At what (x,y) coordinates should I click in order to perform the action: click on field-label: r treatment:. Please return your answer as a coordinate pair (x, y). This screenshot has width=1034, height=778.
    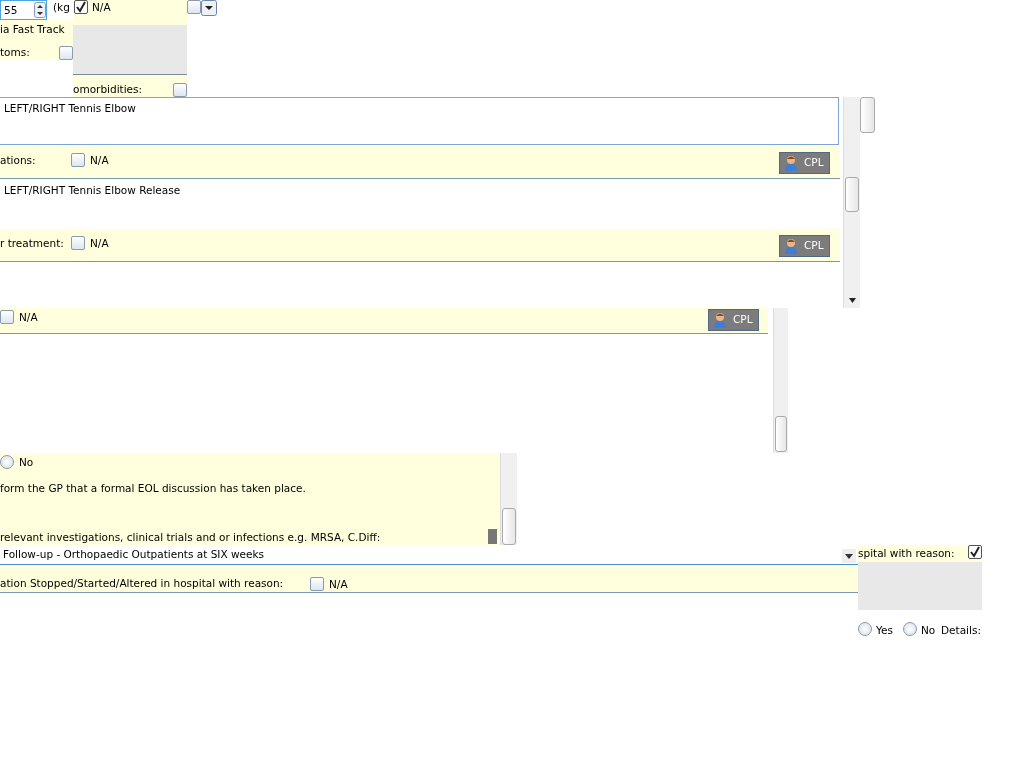
    Looking at the image, I should click on (32, 243).